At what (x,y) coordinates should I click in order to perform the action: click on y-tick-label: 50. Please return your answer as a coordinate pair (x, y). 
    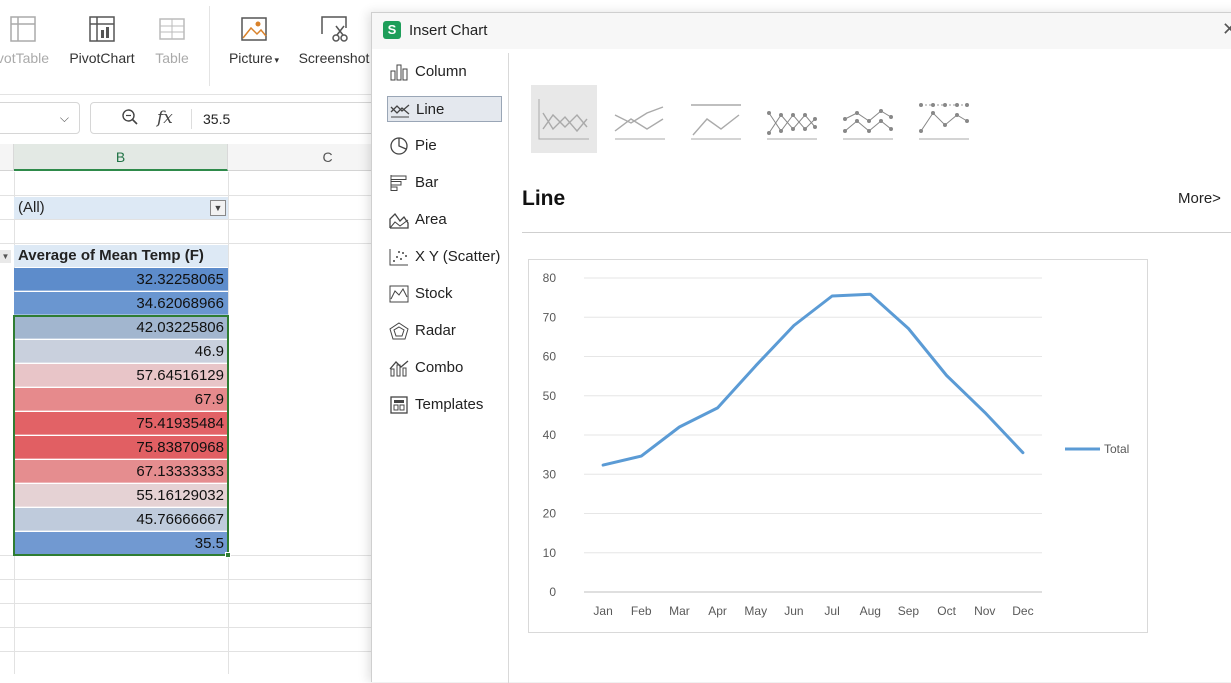
    Looking at the image, I should click on (550, 396).